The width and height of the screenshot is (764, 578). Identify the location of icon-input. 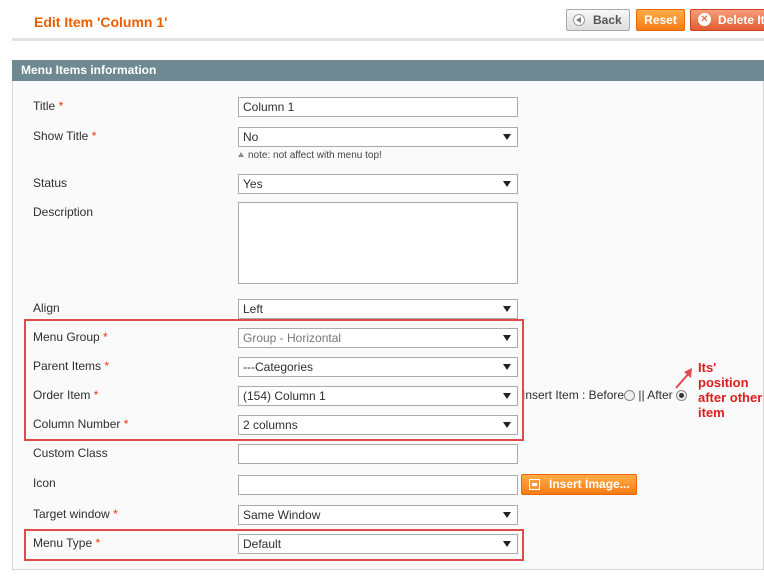
(378, 485).